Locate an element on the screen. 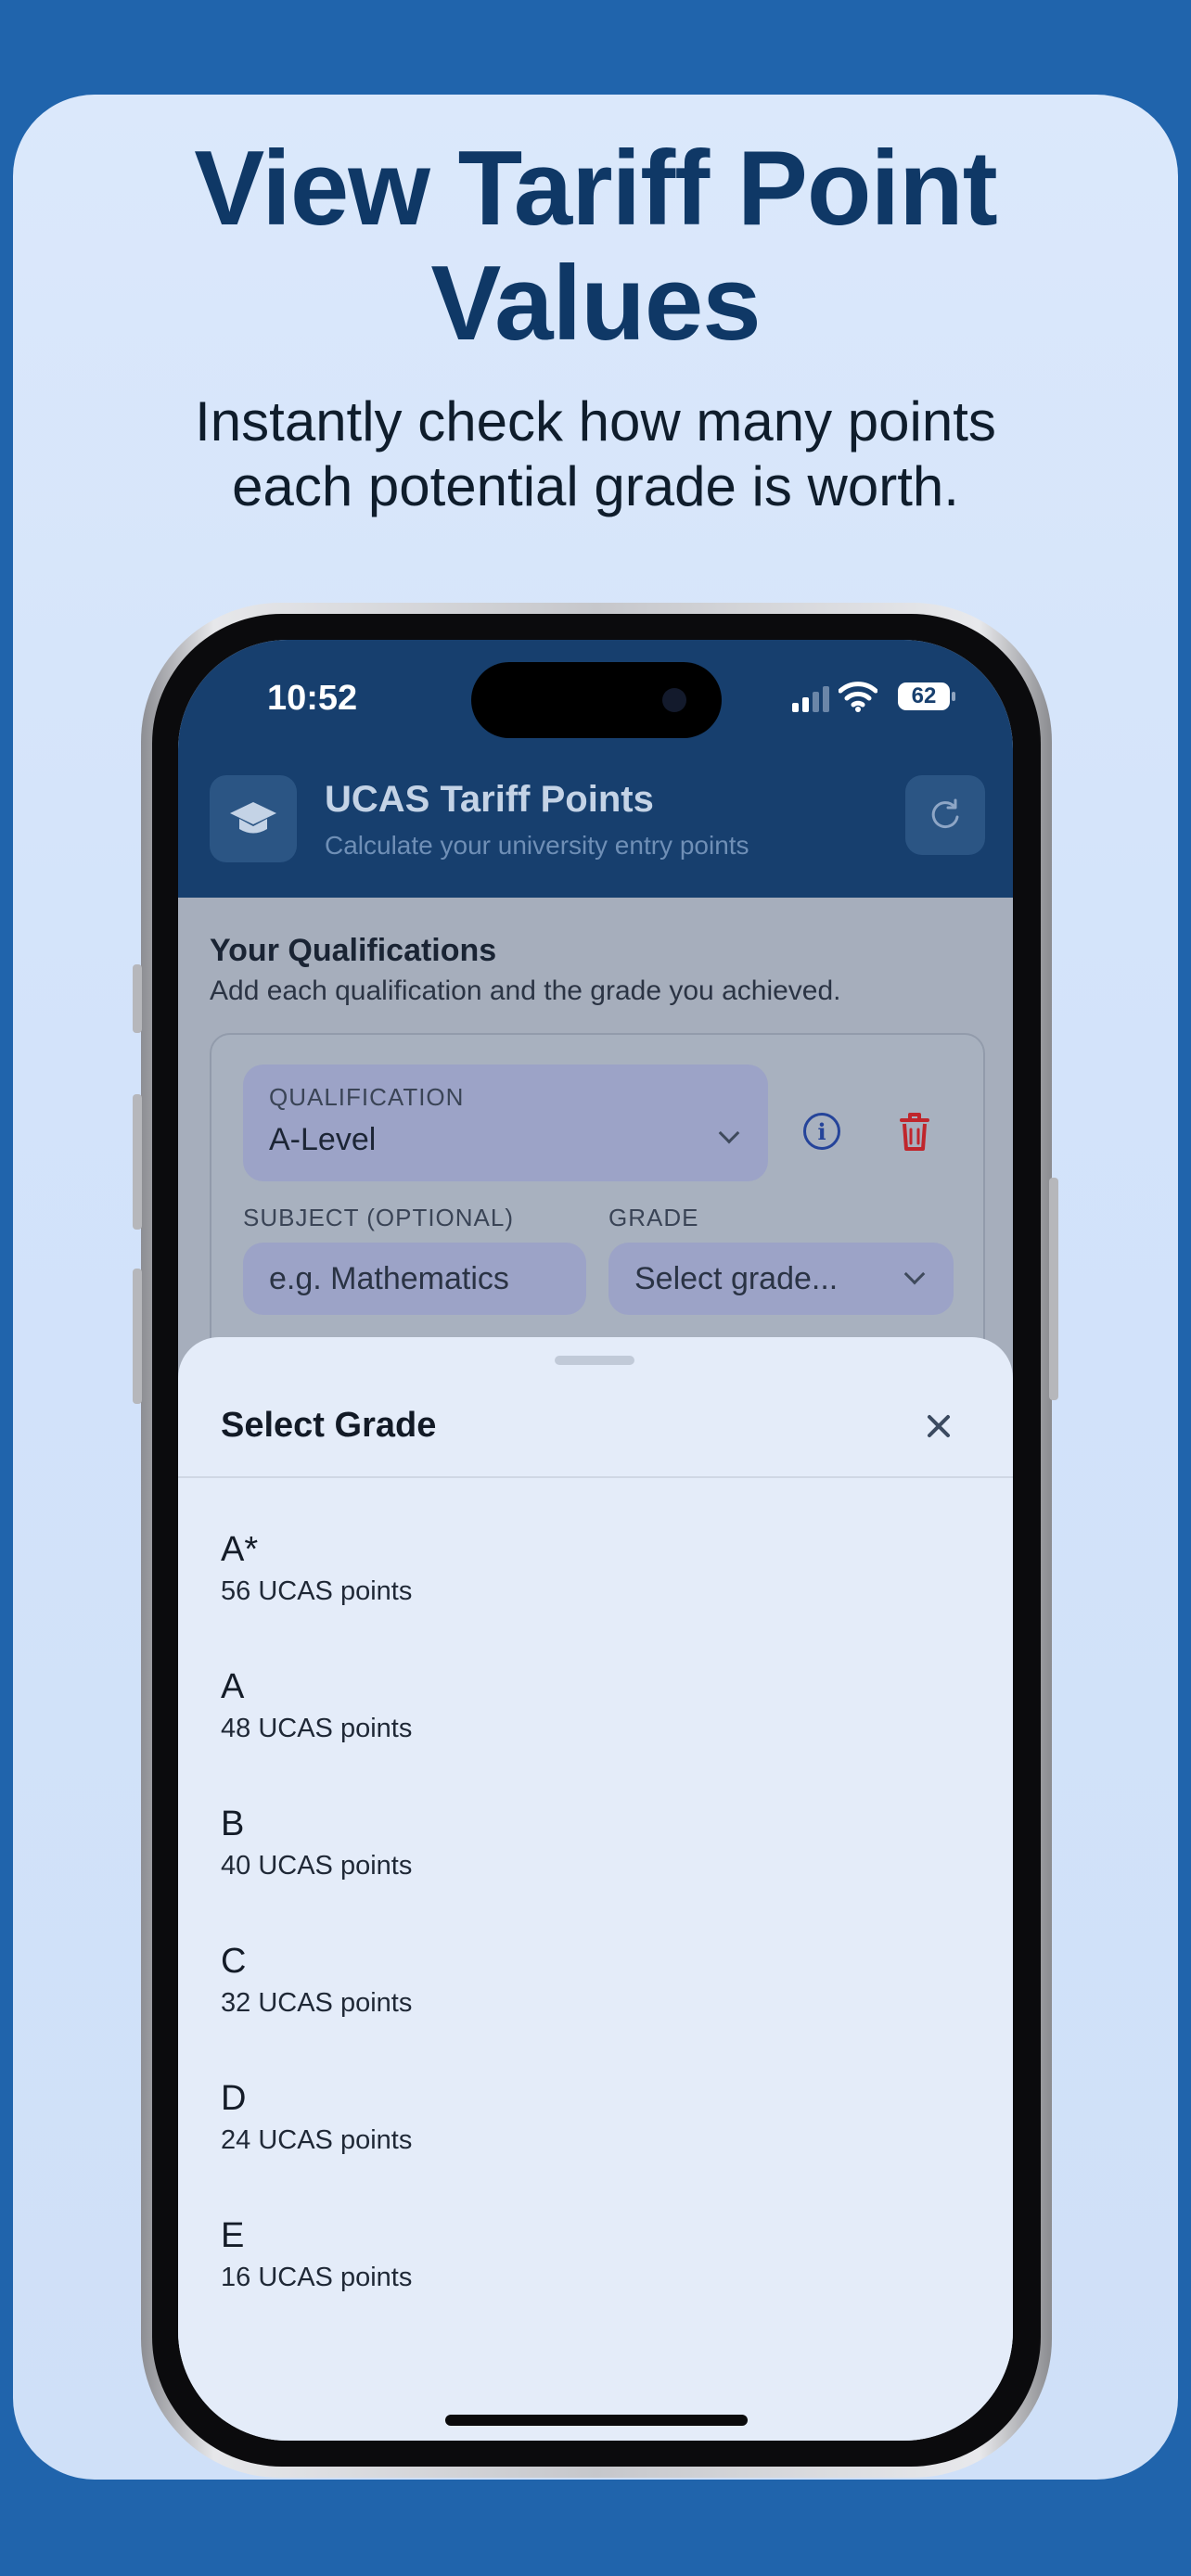  camera-icon is located at coordinates (674, 700).